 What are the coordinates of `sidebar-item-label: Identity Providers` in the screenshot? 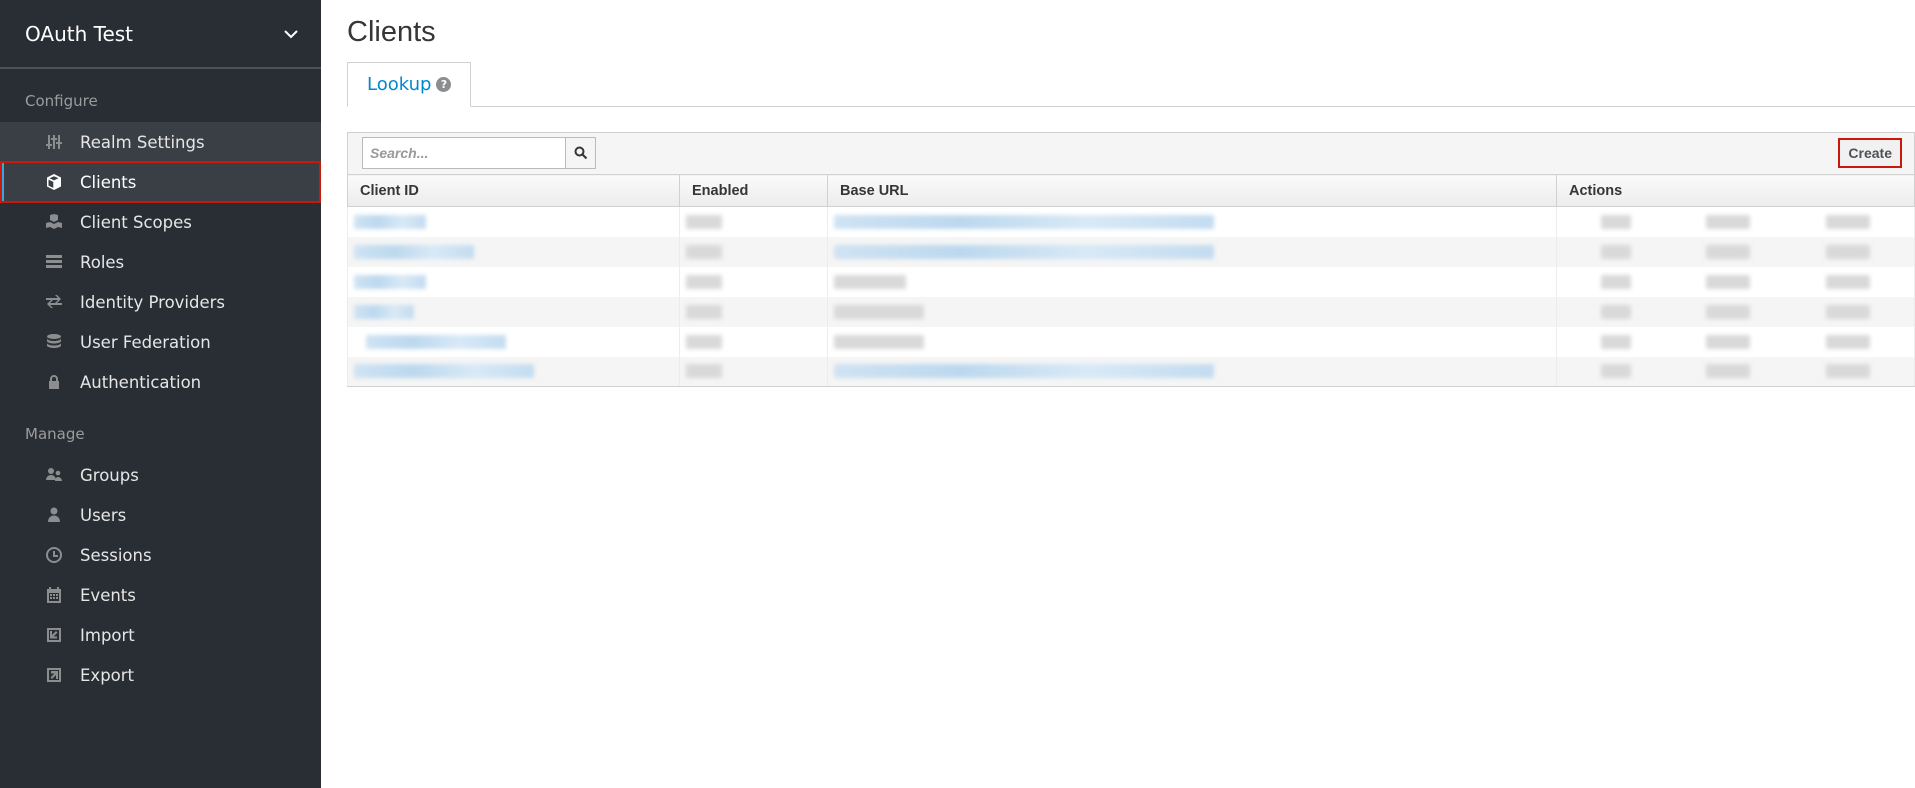 It's located at (153, 302).